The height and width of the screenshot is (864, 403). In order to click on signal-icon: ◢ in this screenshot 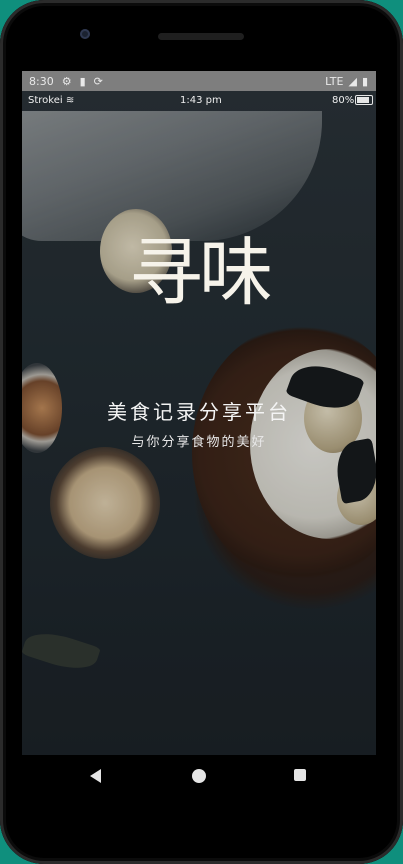, I will do `click(352, 81)`.